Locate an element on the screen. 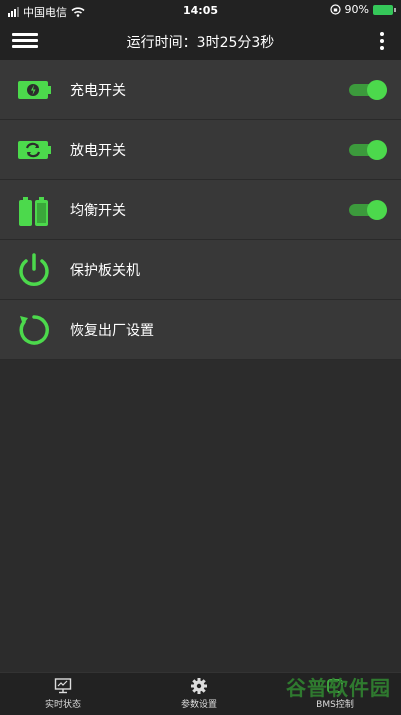 The width and height of the screenshot is (401, 715). balance-switch-label: 均衡开关 is located at coordinates (98, 211).